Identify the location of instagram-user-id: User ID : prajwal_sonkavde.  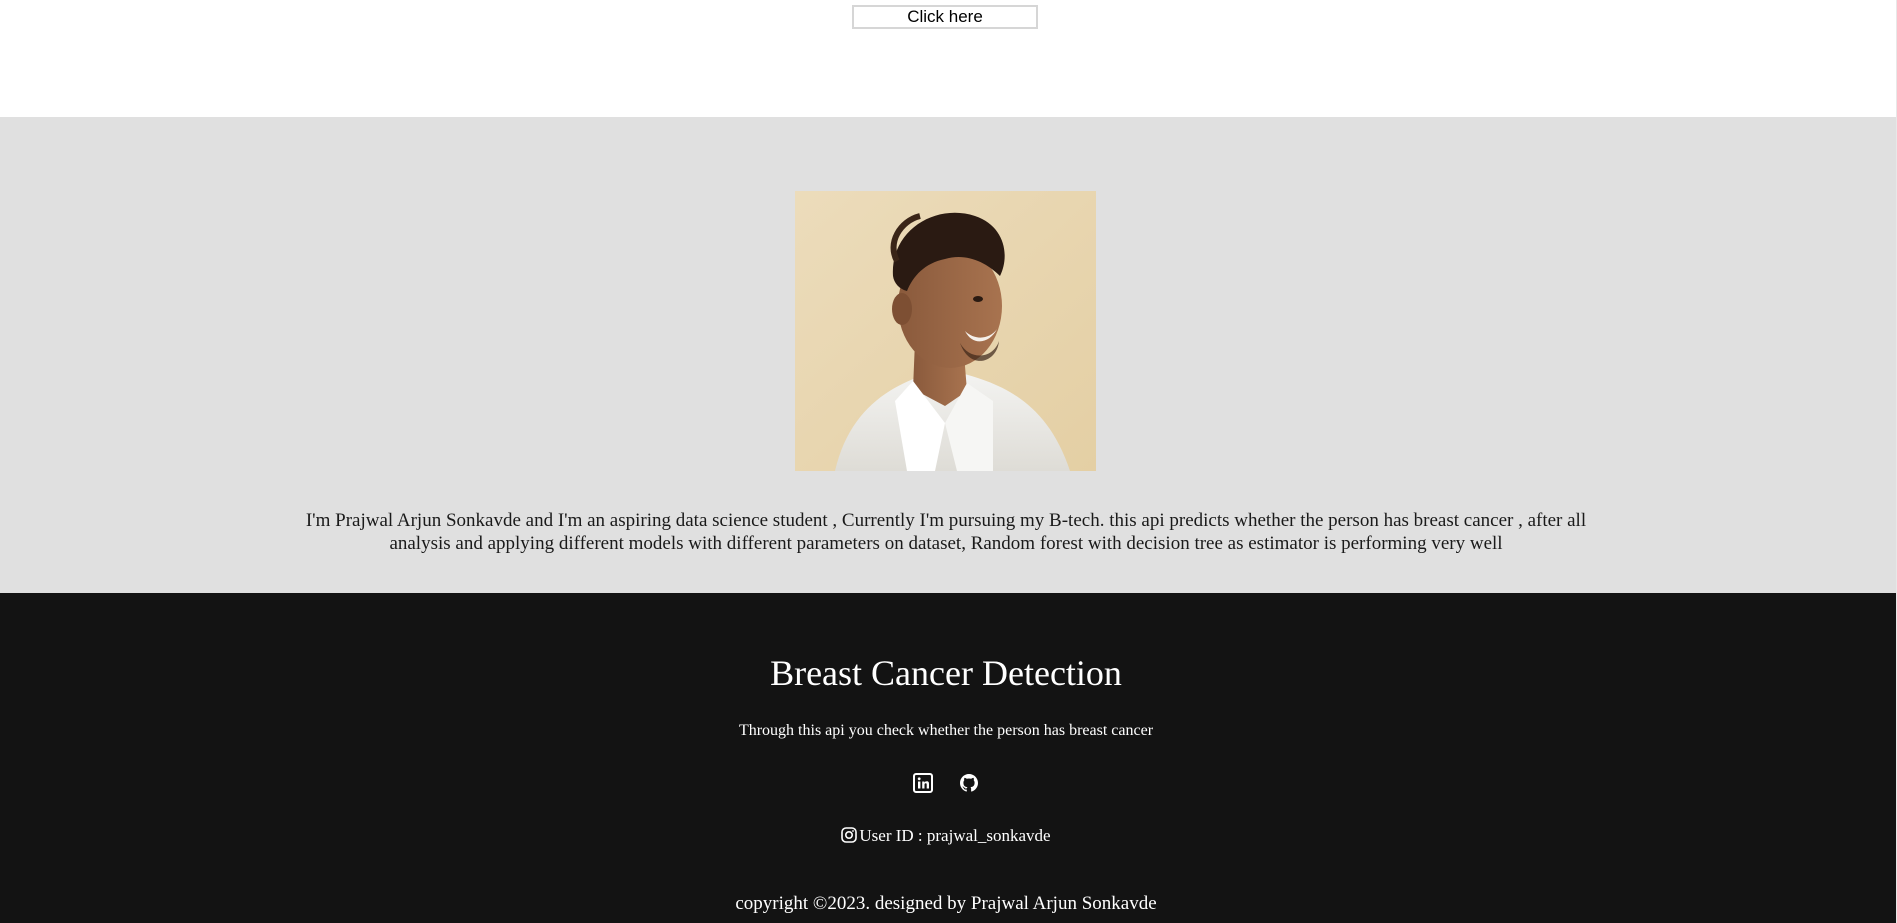
(946, 836).